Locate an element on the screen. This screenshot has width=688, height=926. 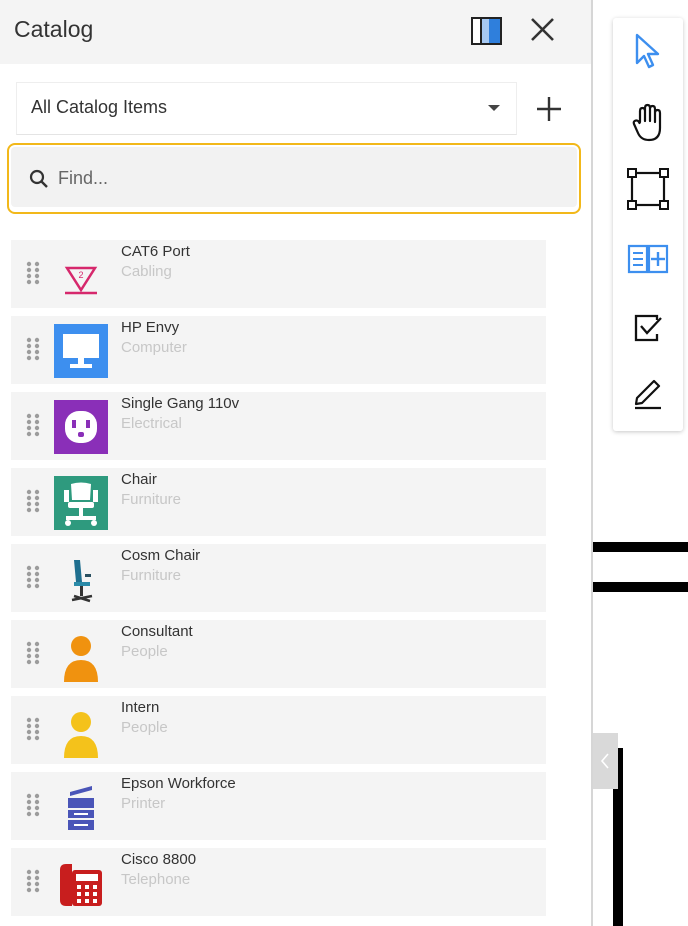
list-item: Intern People is located at coordinates (278, 730).